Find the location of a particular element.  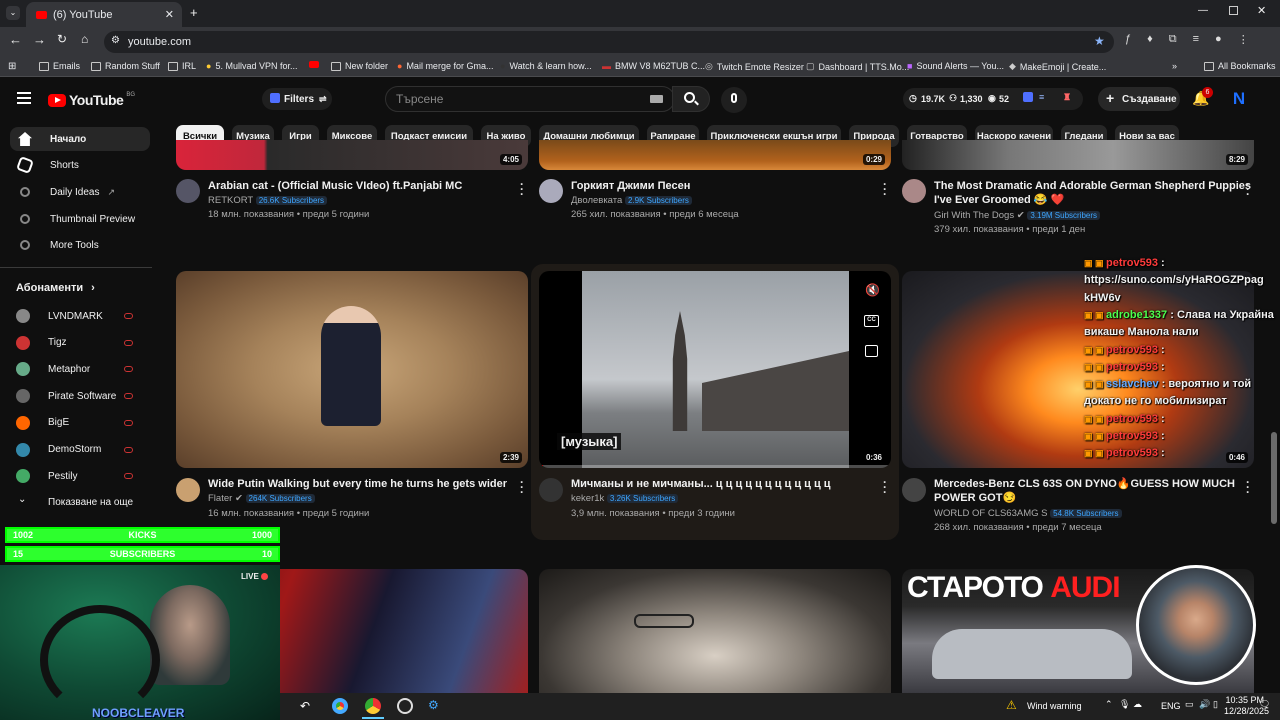

video-channel: Дволевката 2.9K Subscribers is located at coordinates (631, 201).